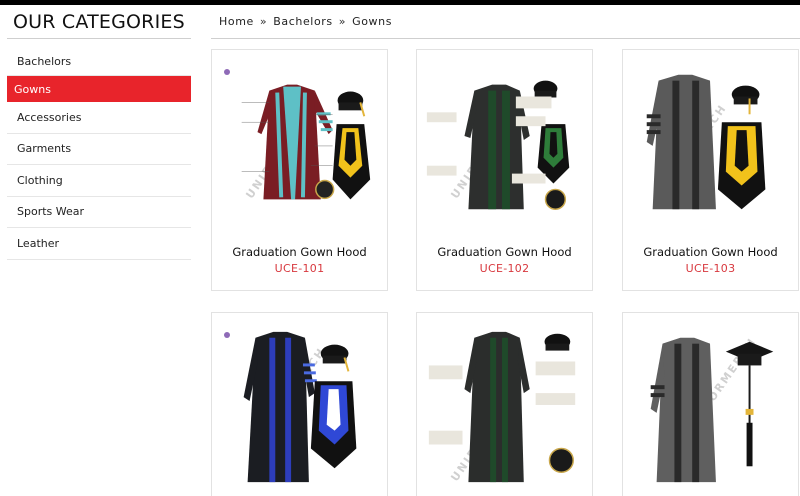  I want to click on grey-gown-cap-tassel-icon: UNIFORMERCH, so click(712, 409).